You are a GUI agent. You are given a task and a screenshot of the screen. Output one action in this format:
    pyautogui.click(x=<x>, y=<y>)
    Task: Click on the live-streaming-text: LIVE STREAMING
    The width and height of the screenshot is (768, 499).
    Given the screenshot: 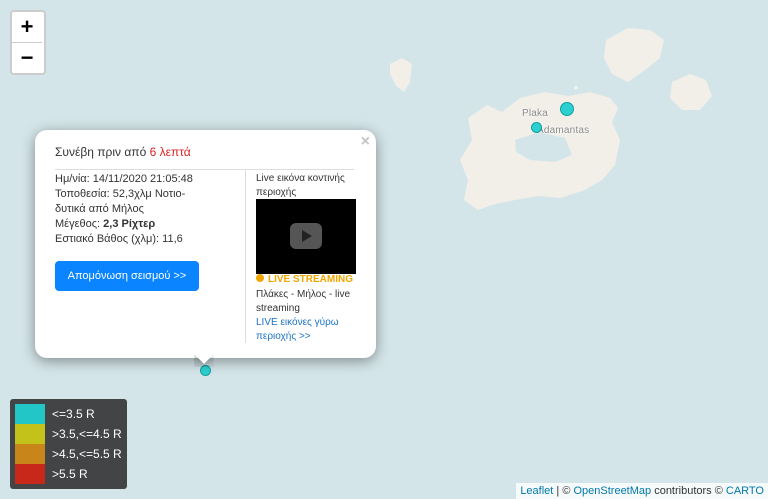 What is the action you would take?
    pyautogui.click(x=311, y=279)
    